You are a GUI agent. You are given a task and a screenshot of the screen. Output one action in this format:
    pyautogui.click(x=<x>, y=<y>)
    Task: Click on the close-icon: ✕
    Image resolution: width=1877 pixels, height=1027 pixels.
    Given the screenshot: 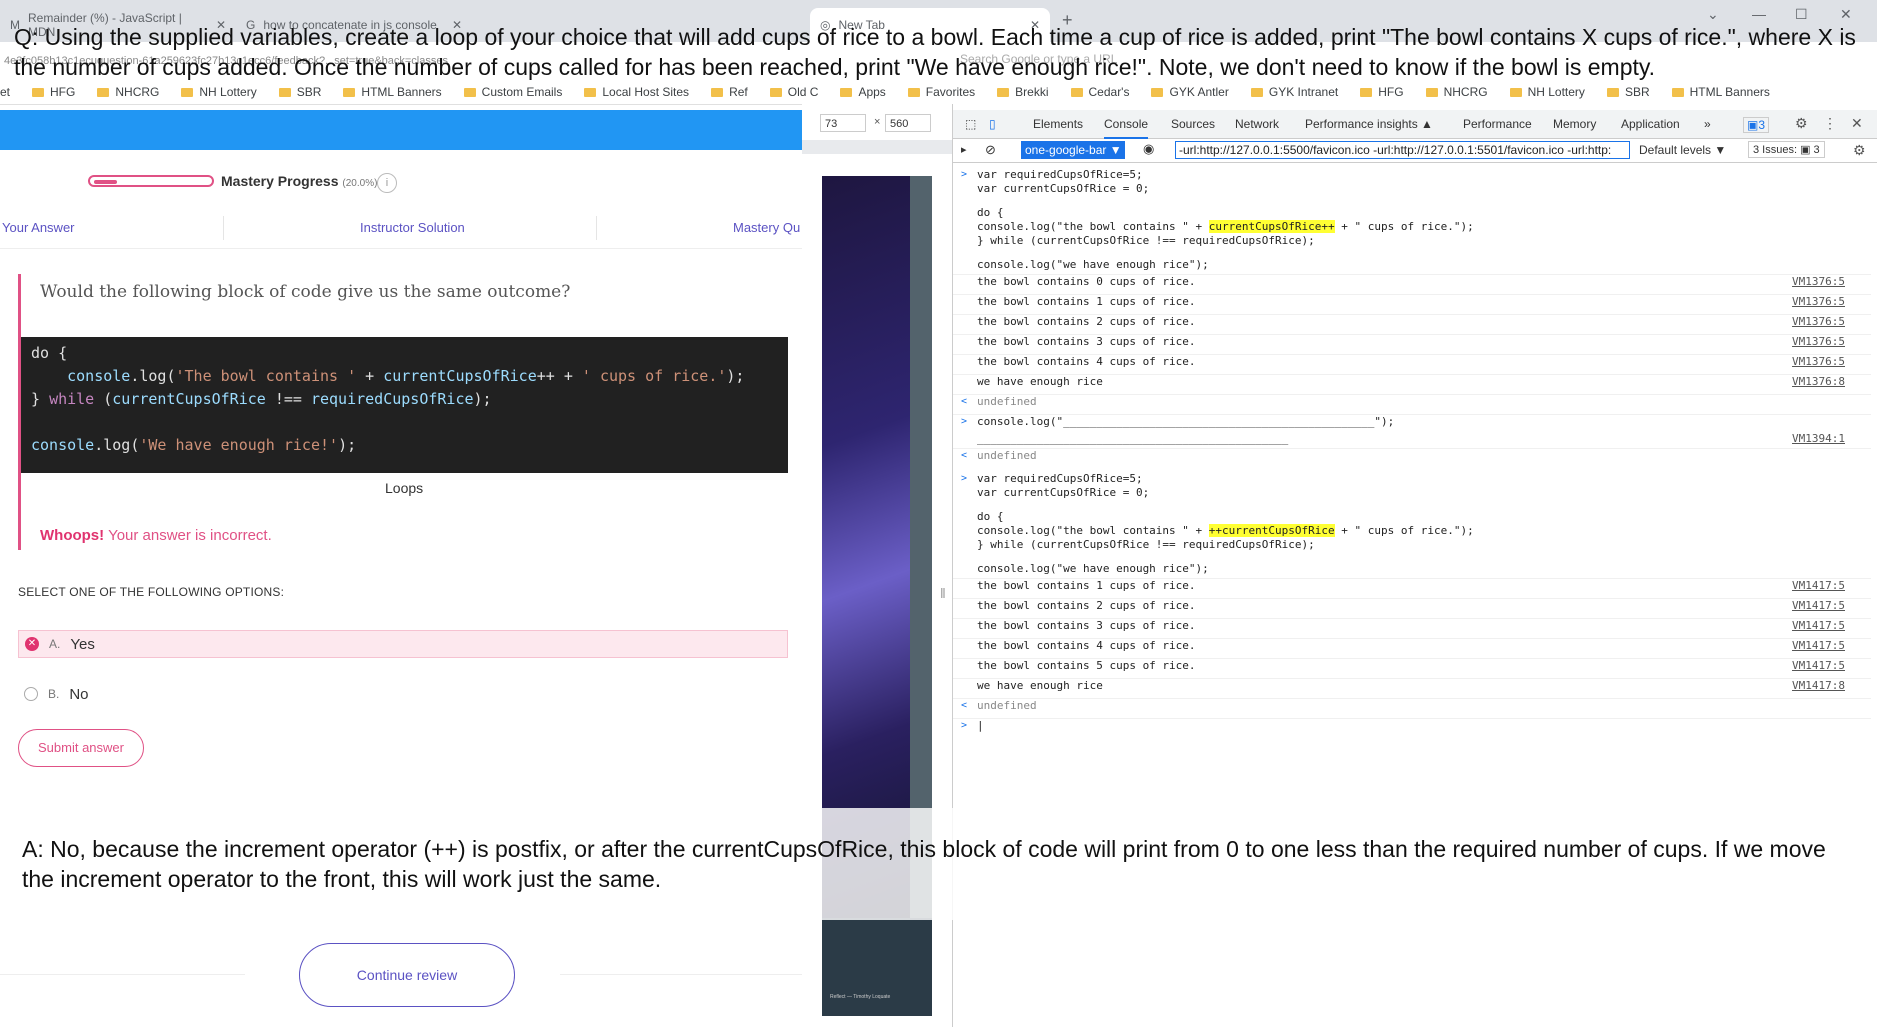 What is the action you would take?
    pyautogui.click(x=1857, y=123)
    